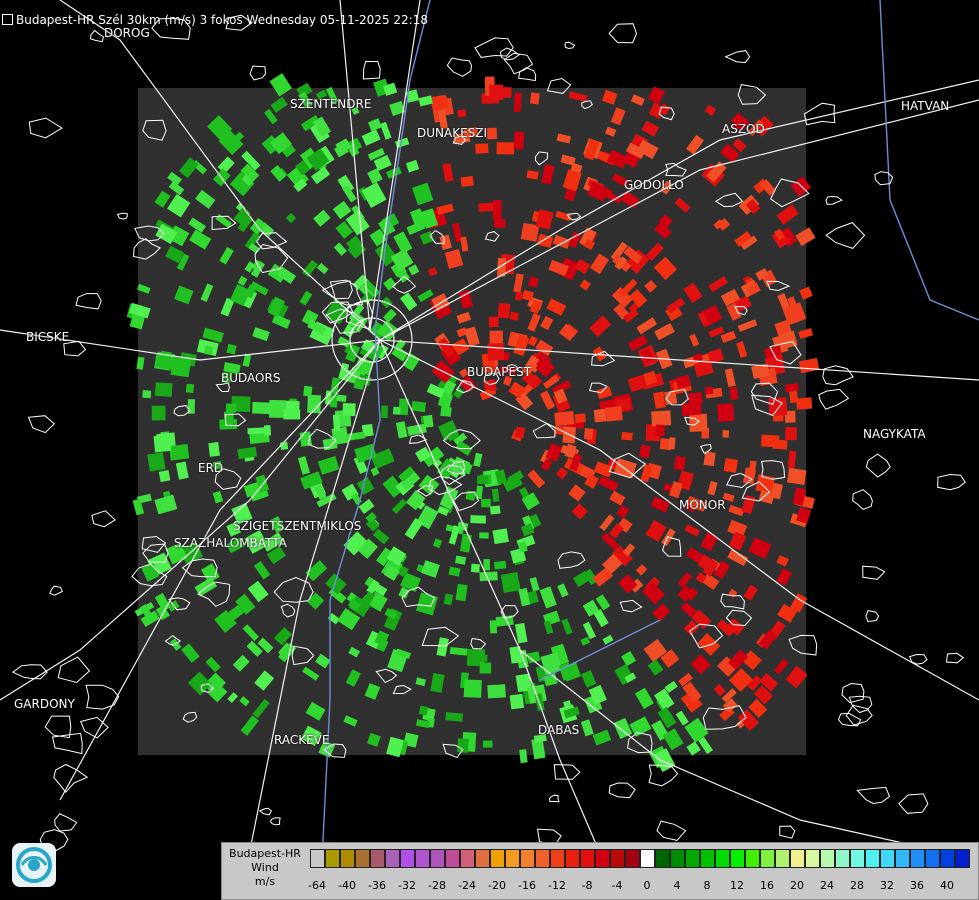 This screenshot has width=979, height=900. Describe the element at coordinates (557, 885) in the screenshot. I see `legend-tick: -12` at that location.